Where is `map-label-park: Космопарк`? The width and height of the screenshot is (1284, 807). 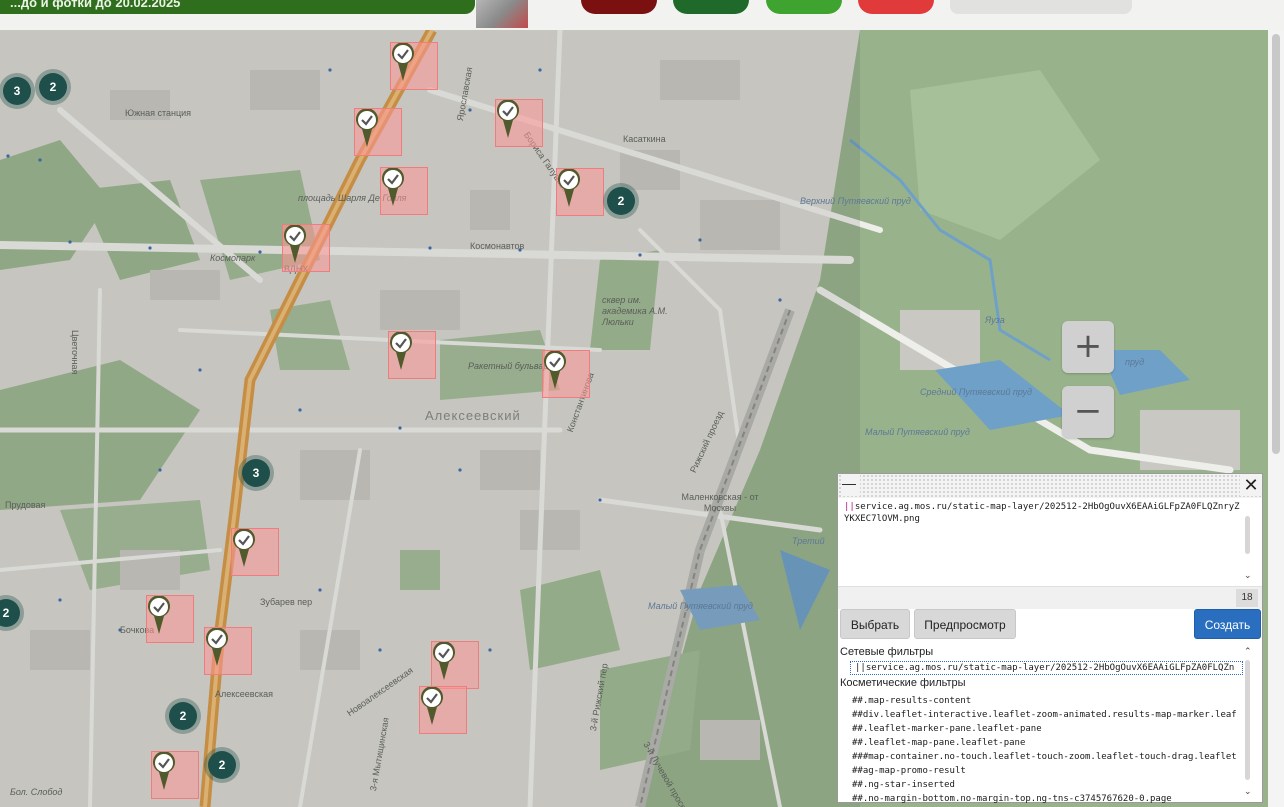
map-label-park: Космопарк is located at coordinates (233, 258).